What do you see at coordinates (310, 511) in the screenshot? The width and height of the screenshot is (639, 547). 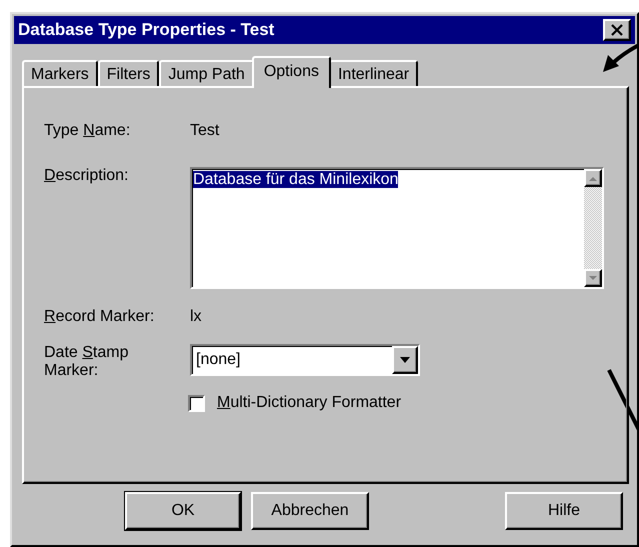 I see `cancel-button: Abbrechen` at bounding box center [310, 511].